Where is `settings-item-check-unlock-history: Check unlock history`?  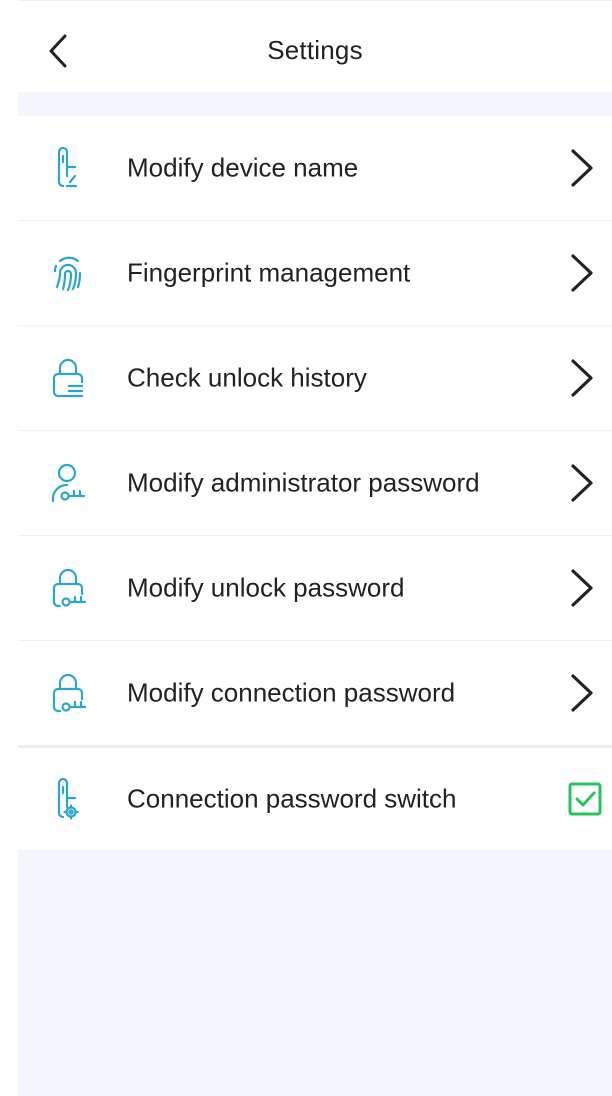 settings-item-check-unlock-history: Check unlock history is located at coordinates (315, 378).